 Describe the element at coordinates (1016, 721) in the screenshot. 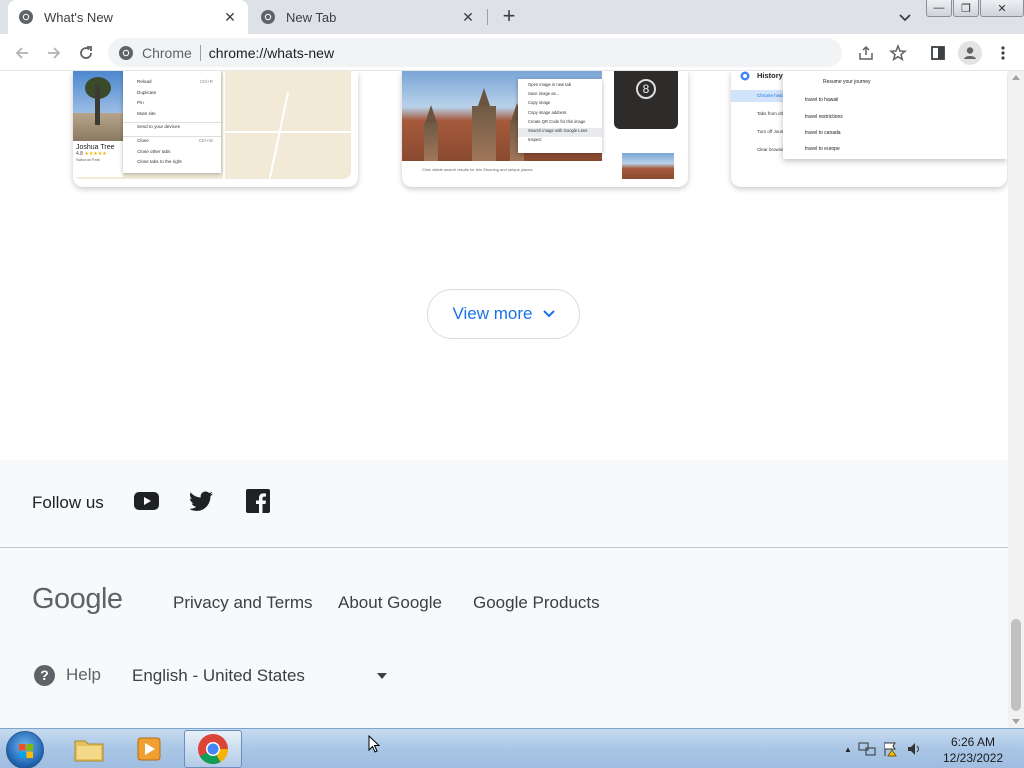

I see `scroll-down-arrow-icon` at that location.